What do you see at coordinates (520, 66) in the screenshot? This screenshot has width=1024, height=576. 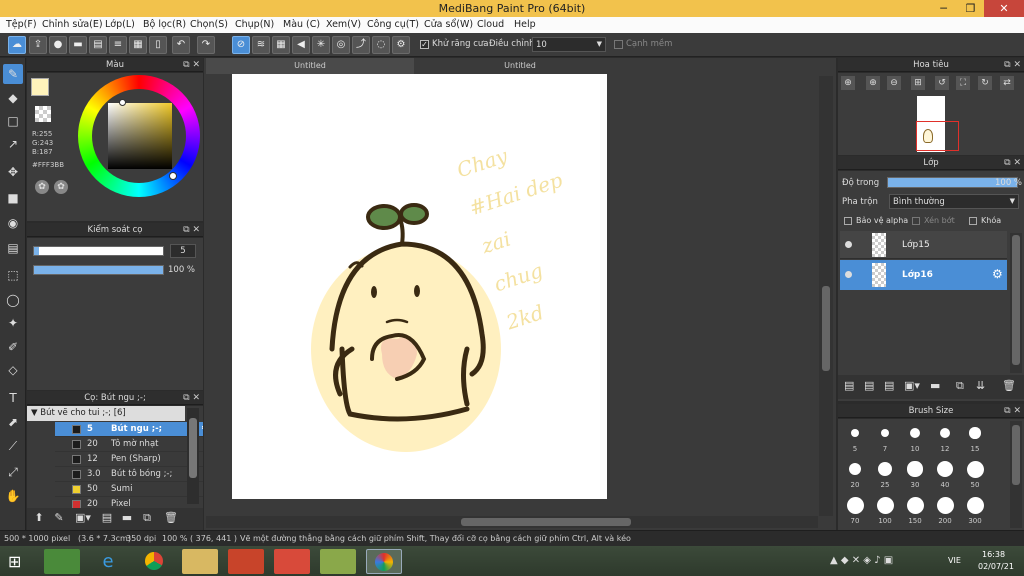 I see `tab-untitled-2: Untitled` at bounding box center [520, 66].